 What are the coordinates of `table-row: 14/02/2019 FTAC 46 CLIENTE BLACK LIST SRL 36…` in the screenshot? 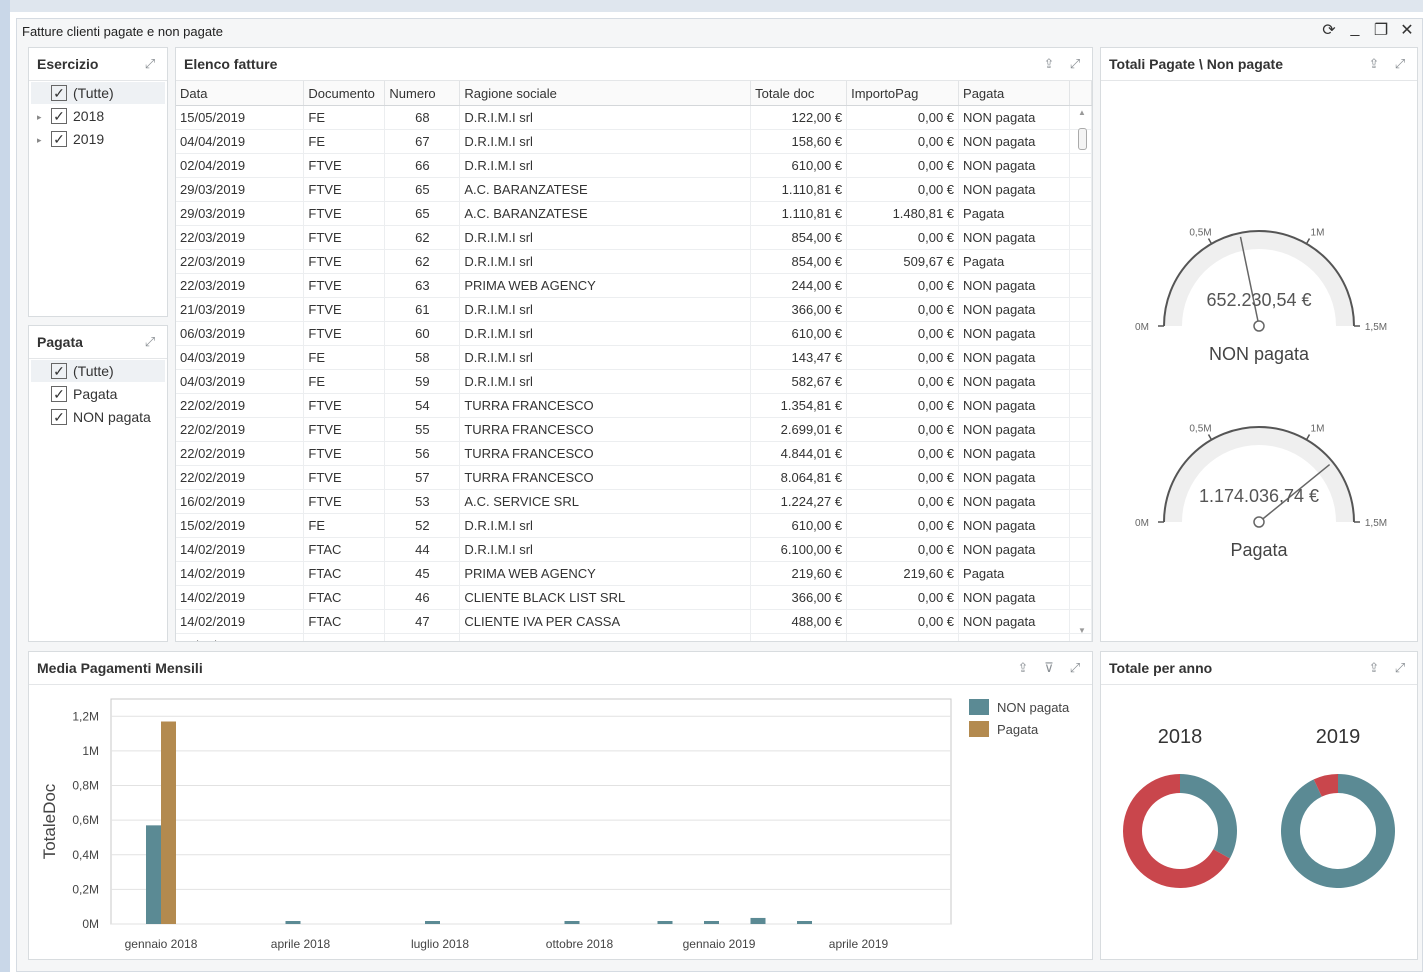 It's located at (634, 597).